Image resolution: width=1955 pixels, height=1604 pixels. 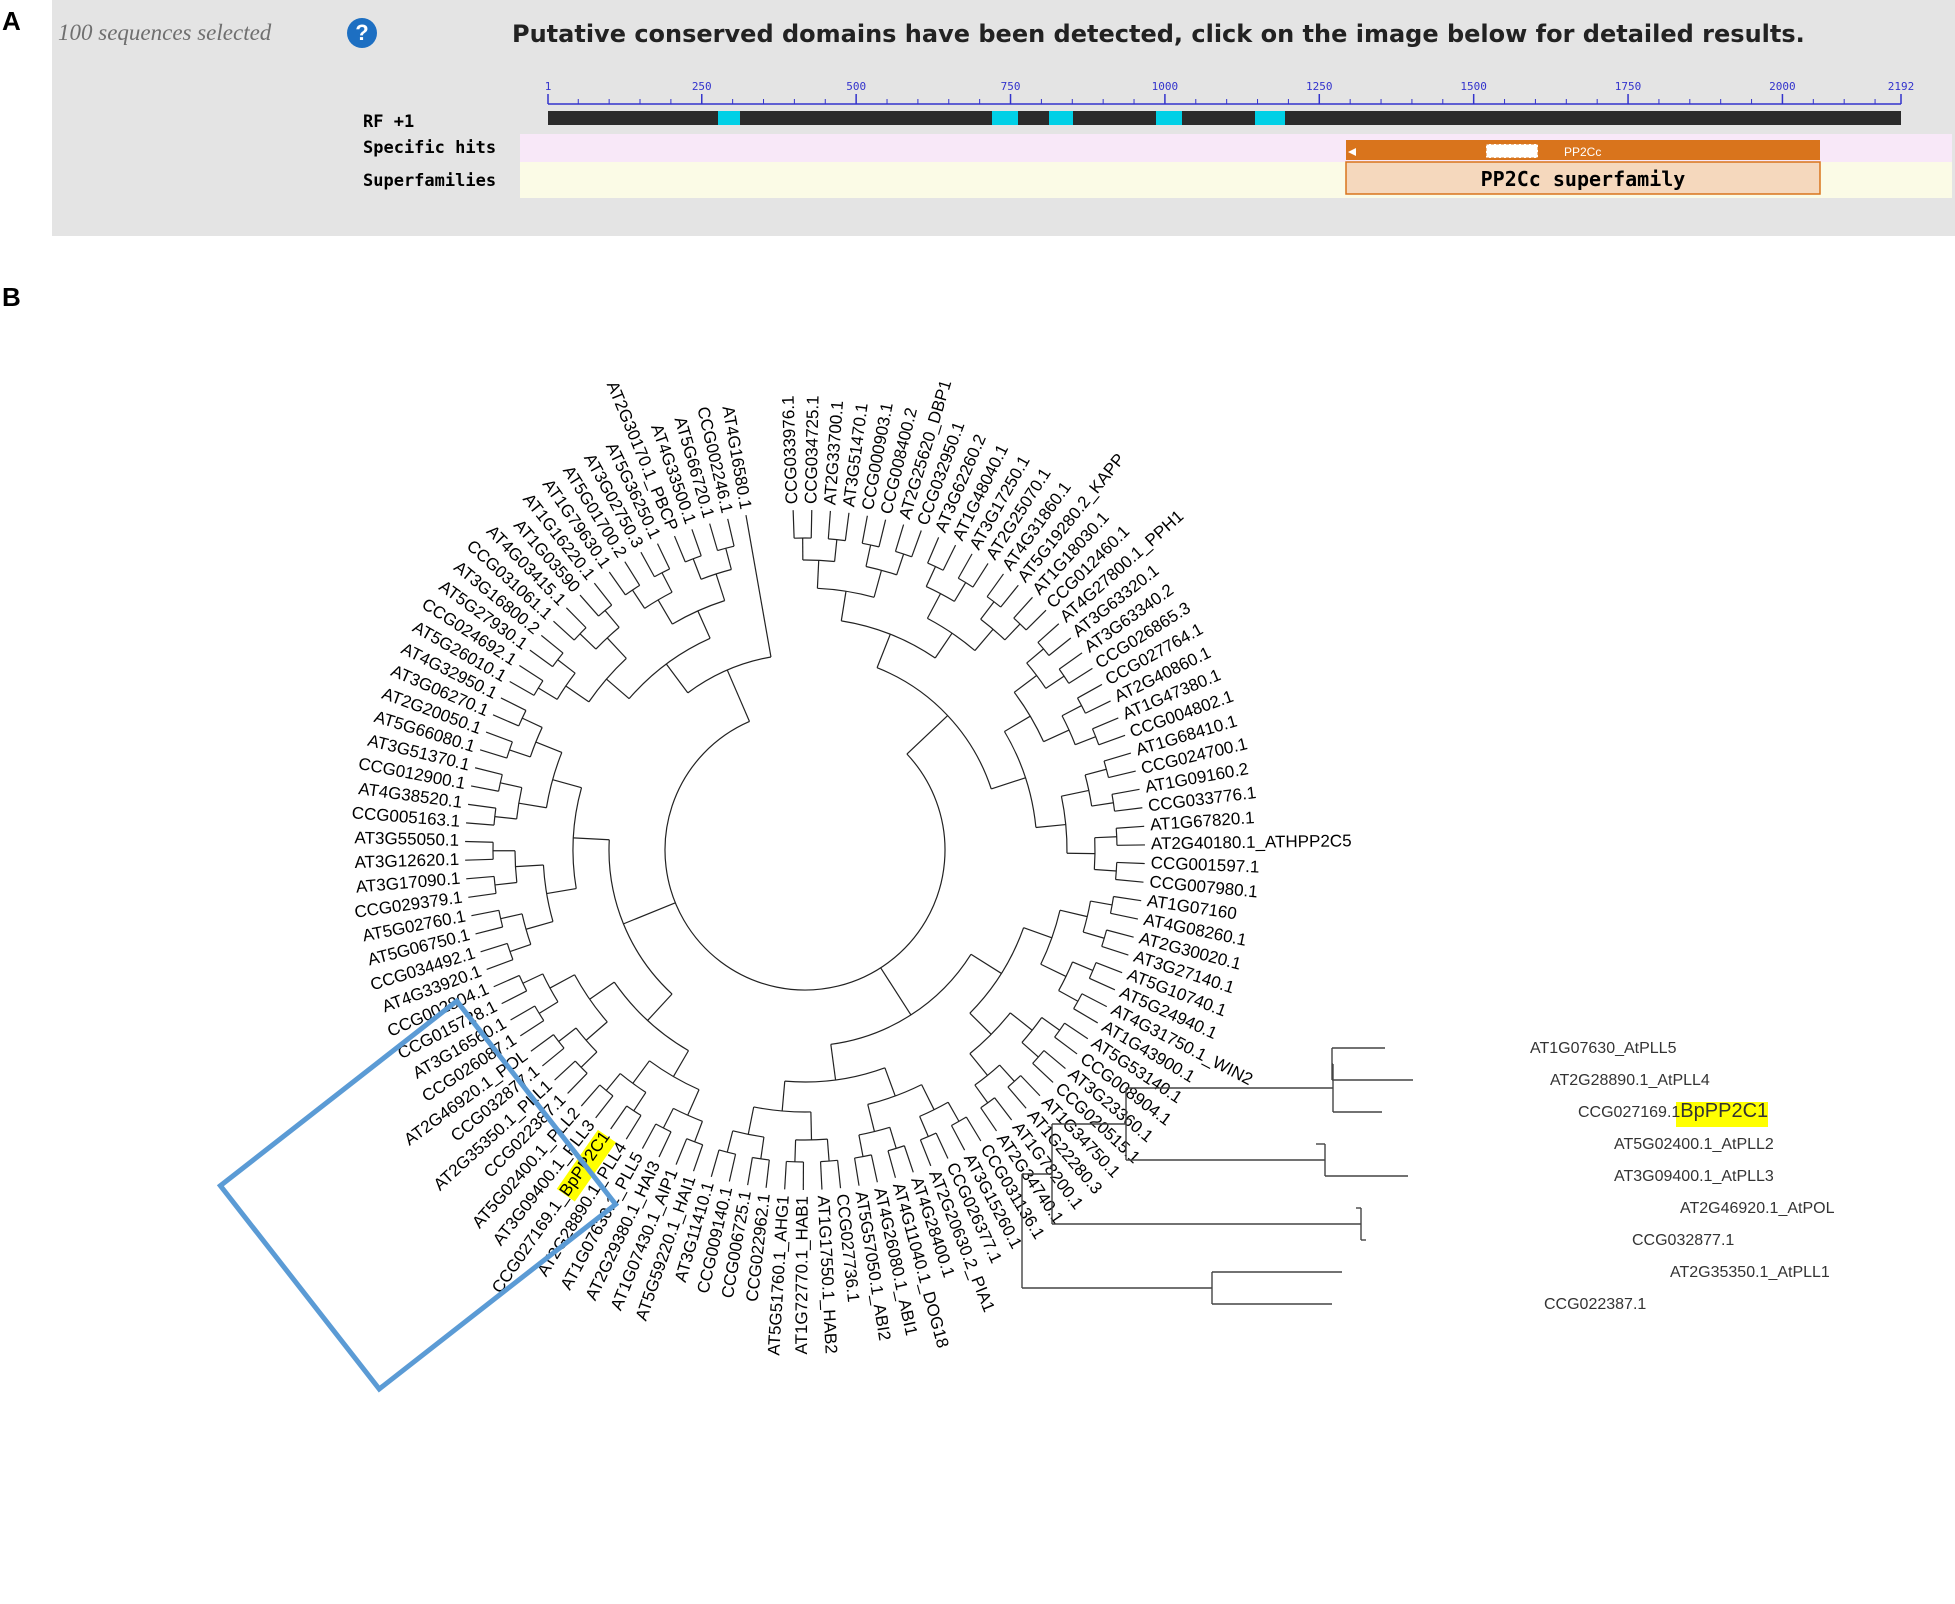 I want to click on panel-label-a: A, so click(x=11, y=21).